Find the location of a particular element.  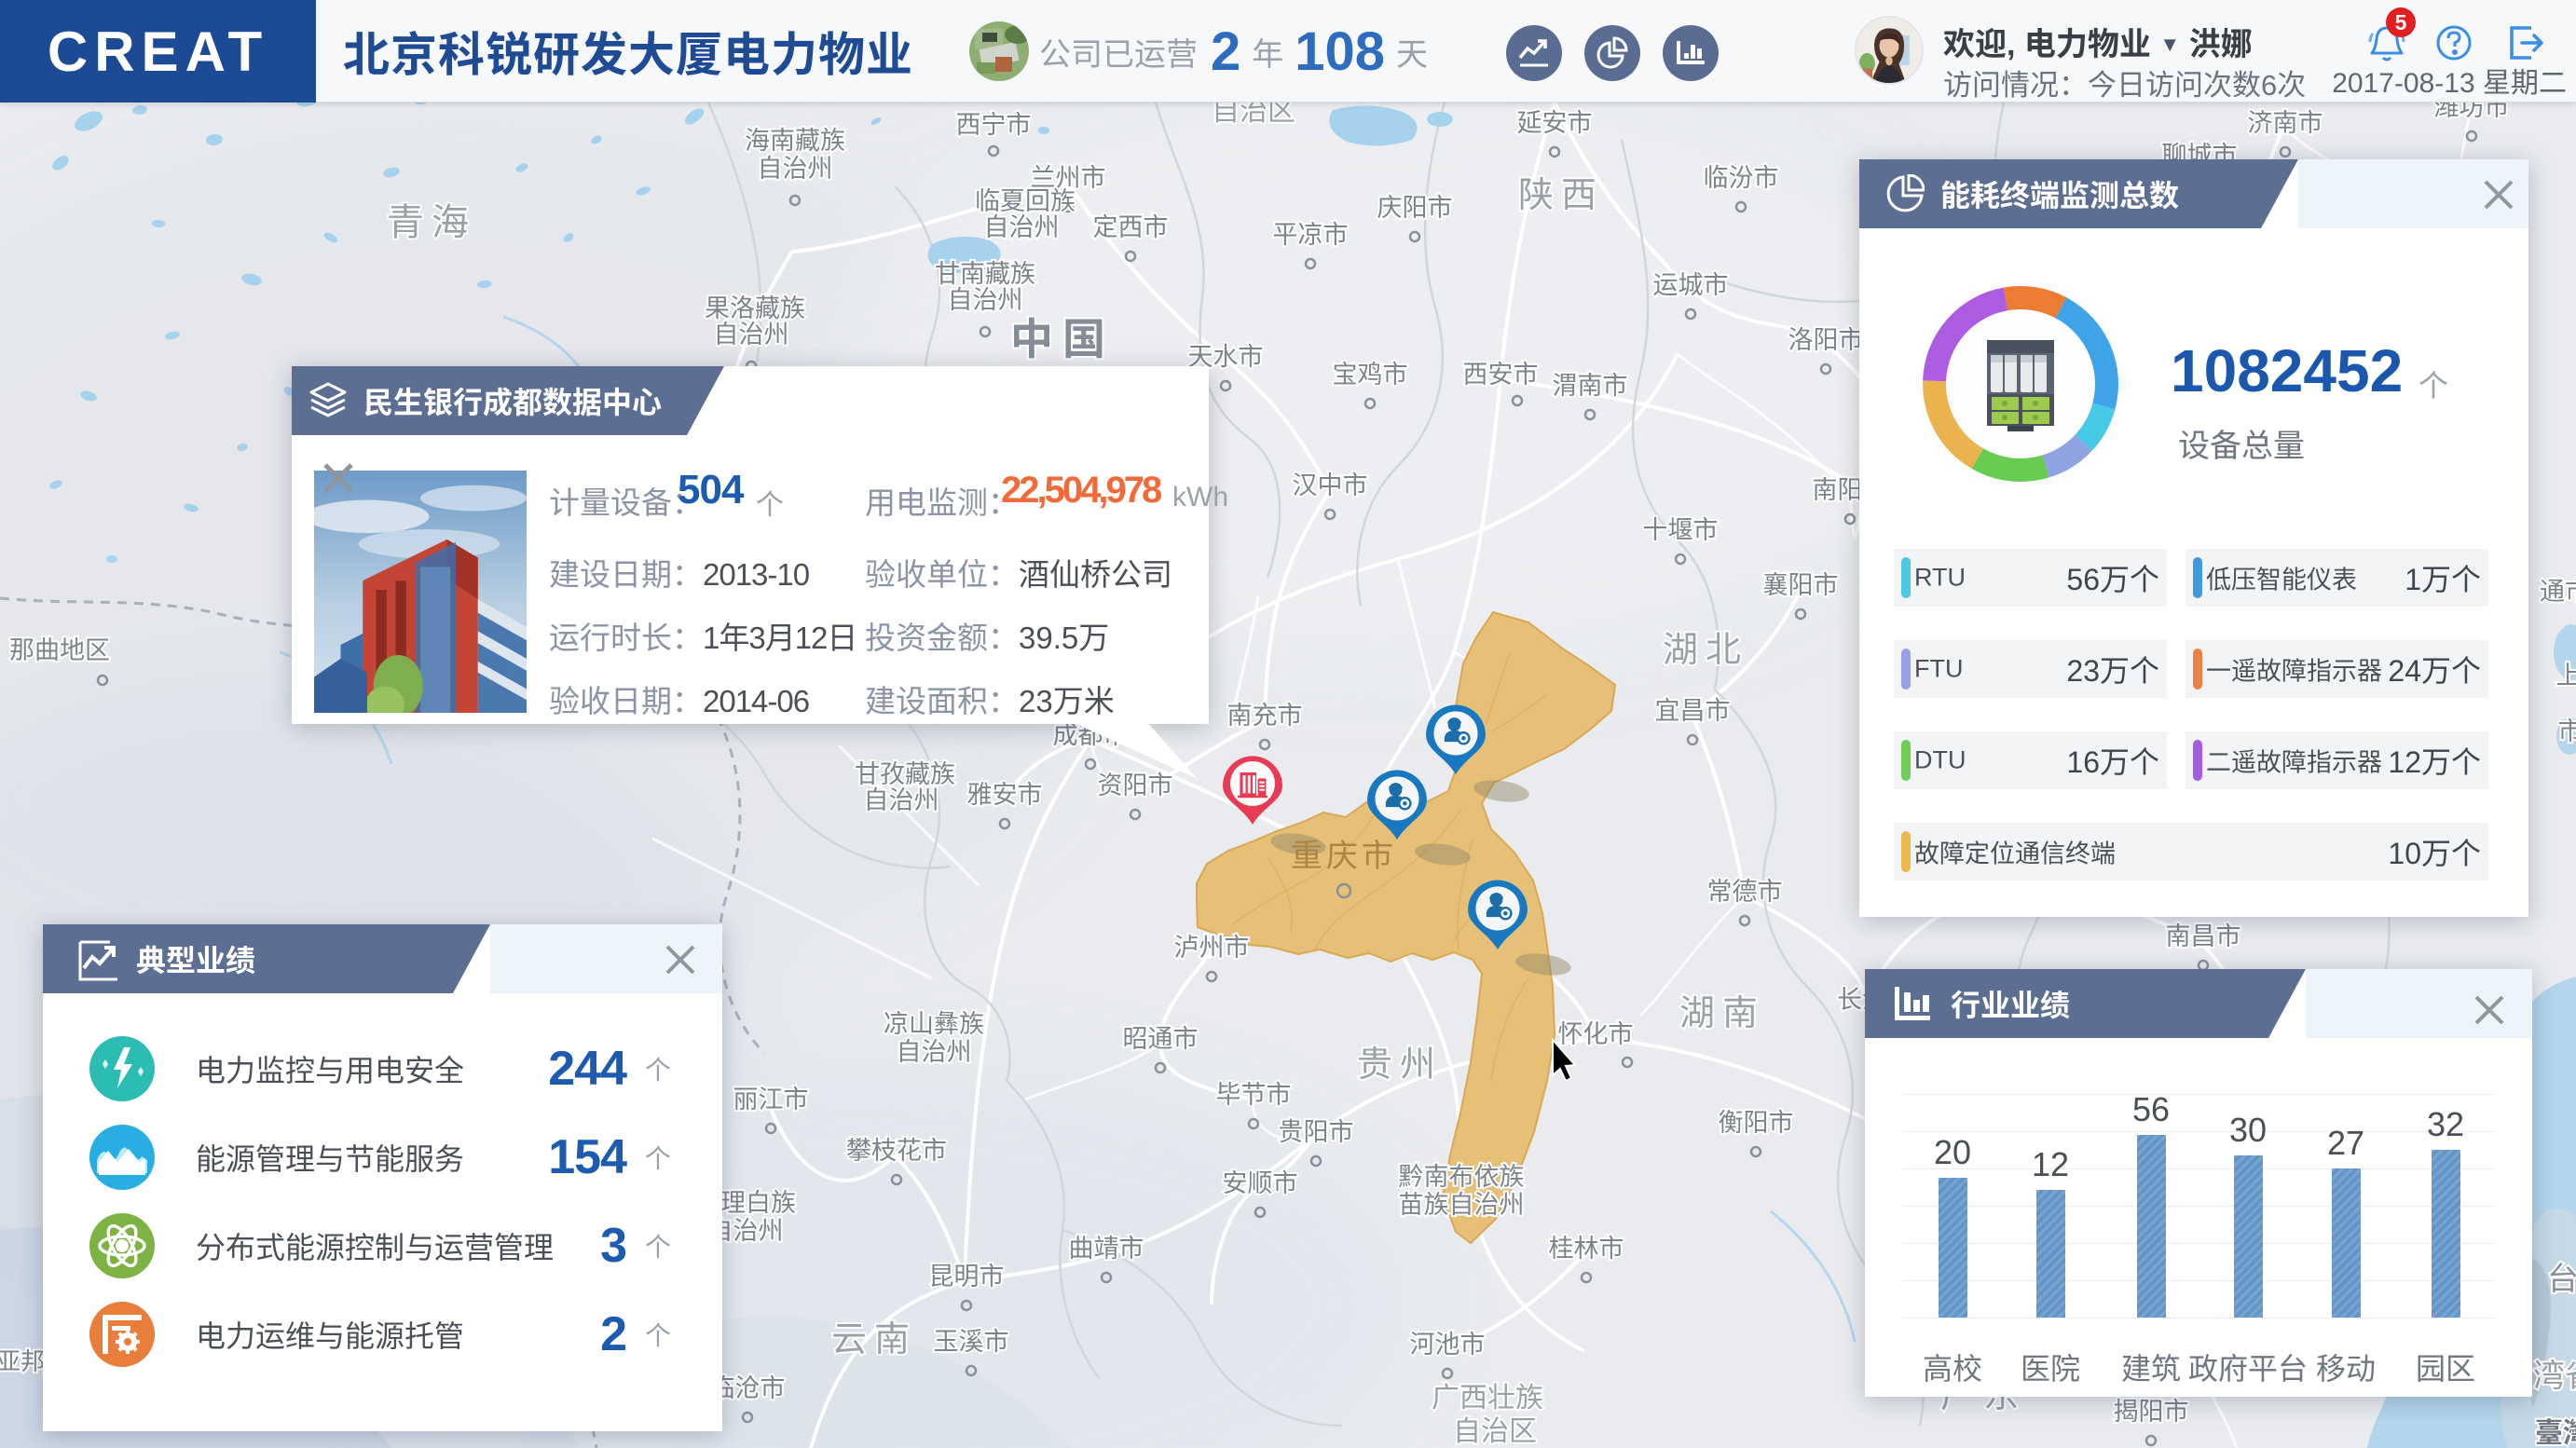

svg-text: 汉中市 is located at coordinates (1330, 485).